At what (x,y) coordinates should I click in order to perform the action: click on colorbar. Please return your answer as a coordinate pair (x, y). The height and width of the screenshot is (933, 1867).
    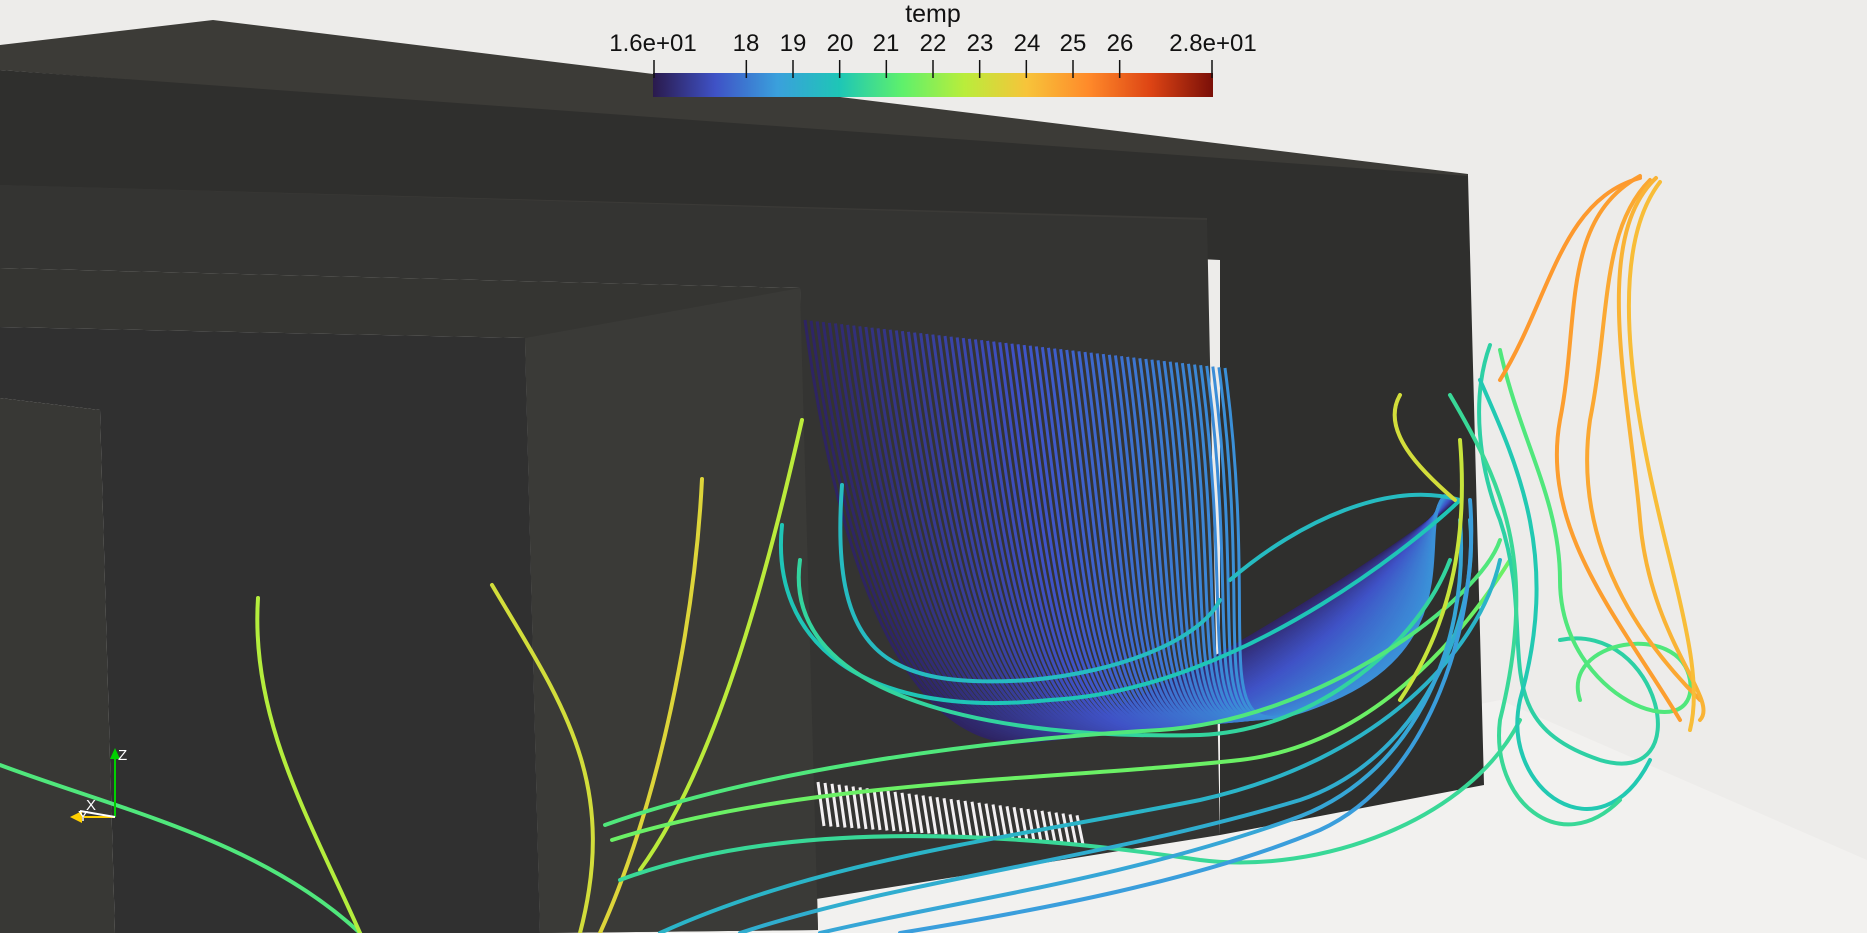
    Looking at the image, I should click on (933, 80).